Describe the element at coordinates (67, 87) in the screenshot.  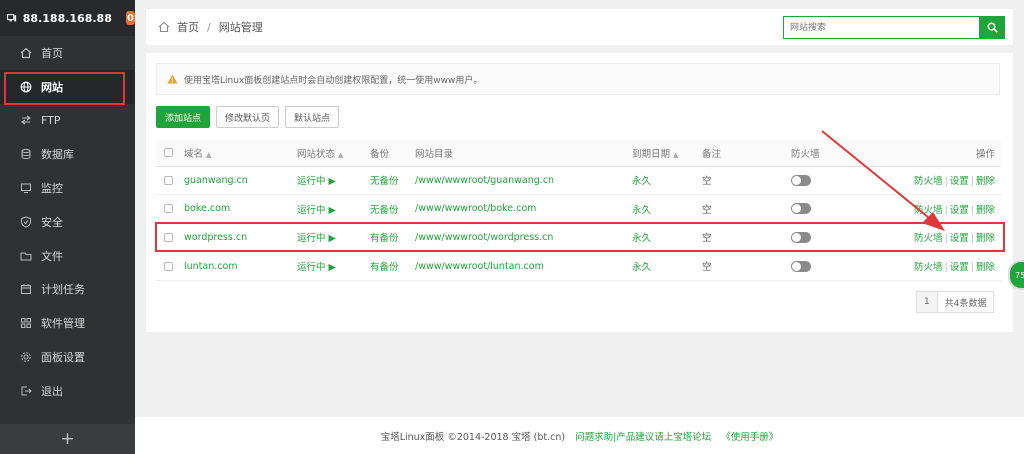
I see `sidebar-item-website: 网站` at that location.